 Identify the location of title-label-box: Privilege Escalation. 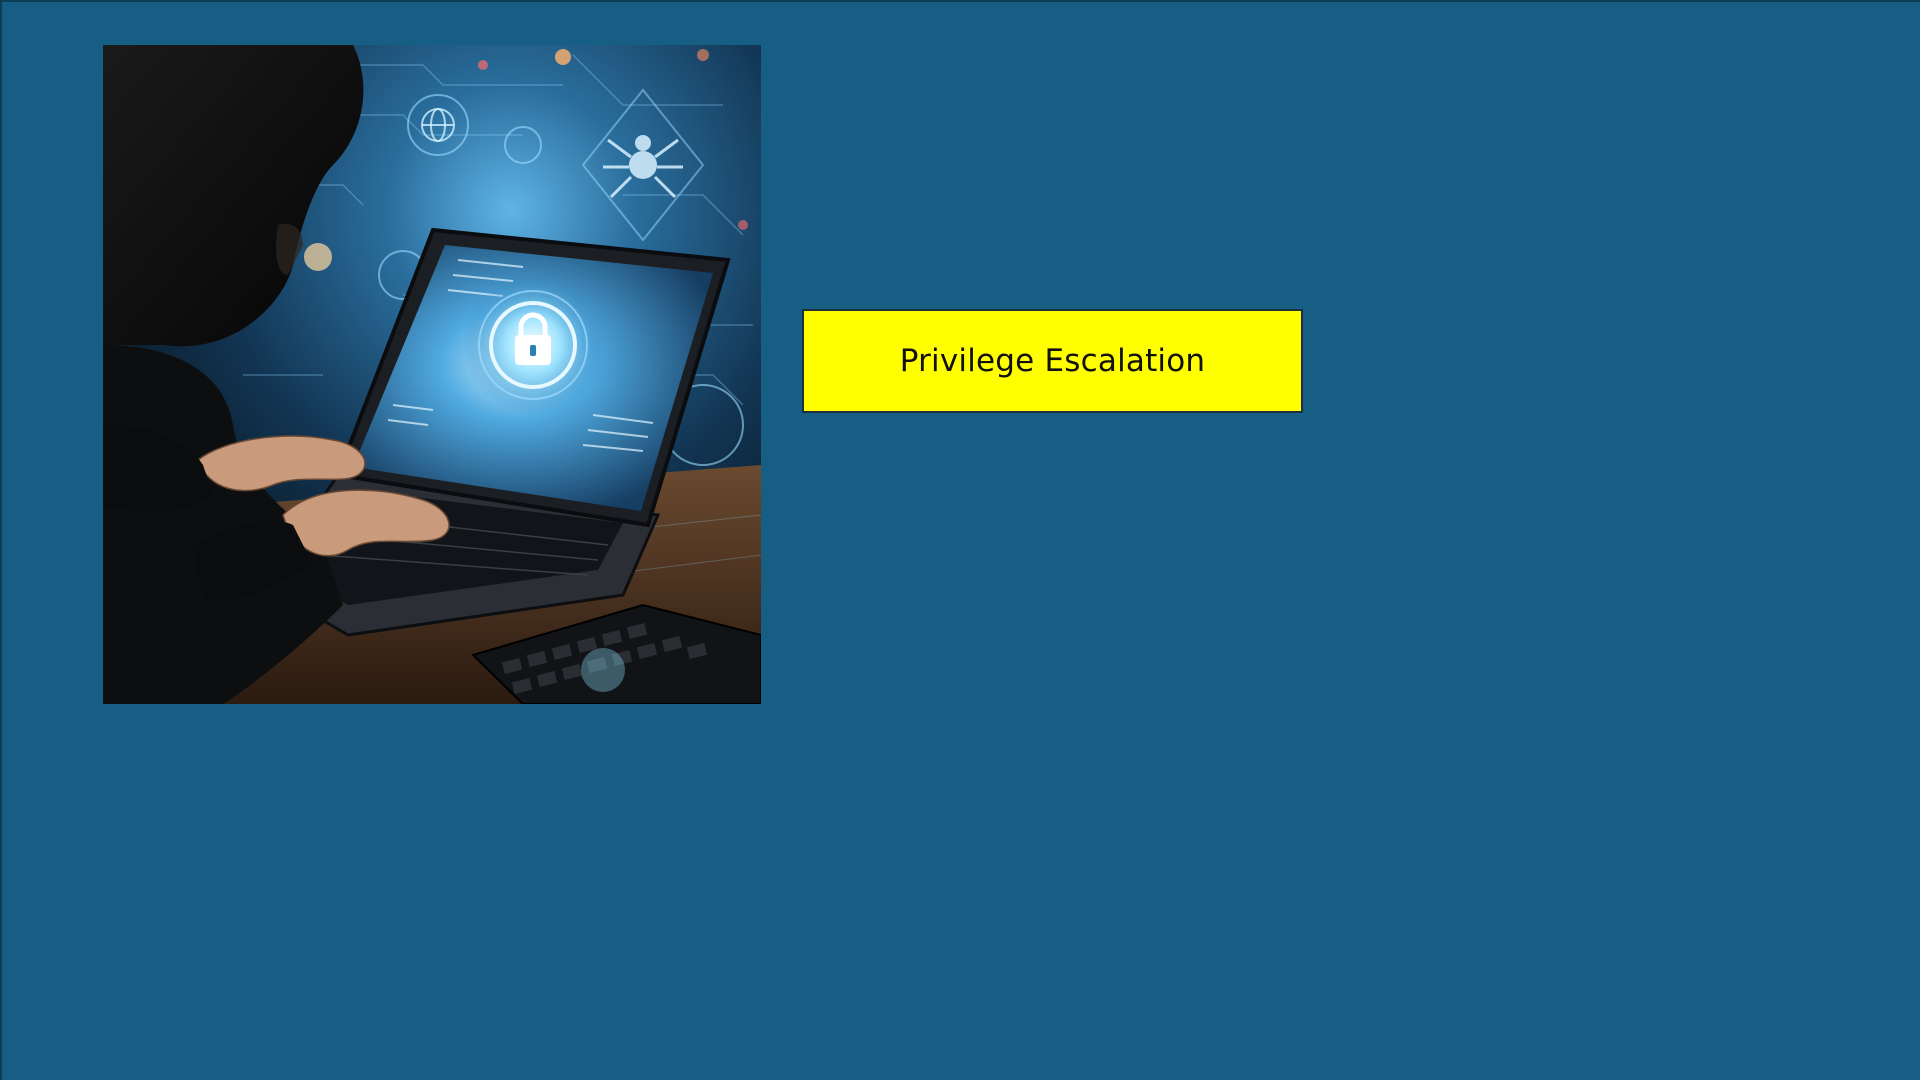
(1052, 361).